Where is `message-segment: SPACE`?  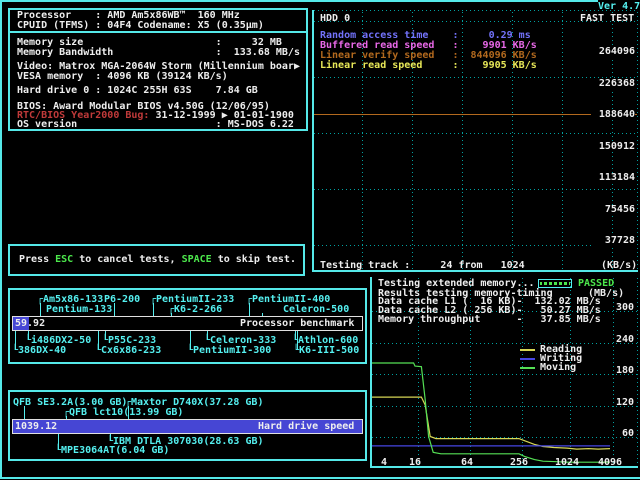
message-segment: SPACE is located at coordinates (196, 259).